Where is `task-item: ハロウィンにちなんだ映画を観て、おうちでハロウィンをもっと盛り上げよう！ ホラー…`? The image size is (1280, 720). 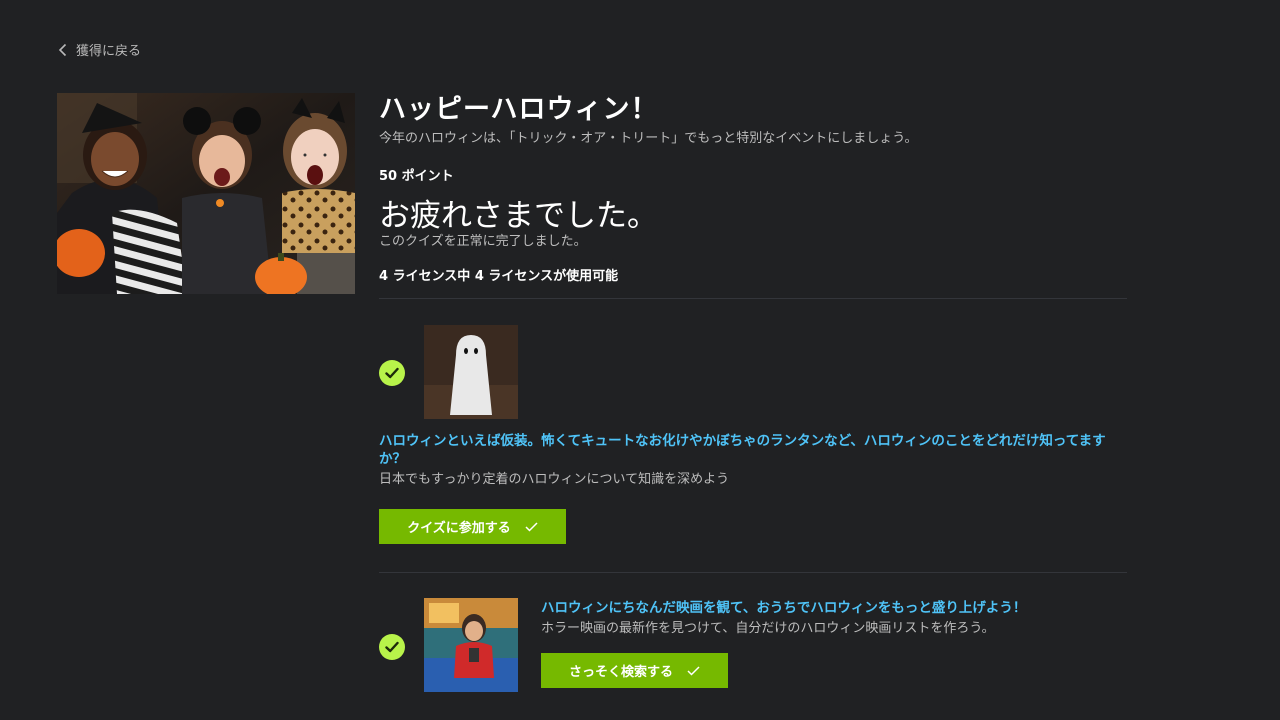 task-item: ハロウィンにちなんだ映画を観て、おうちでハロウィンをもっと盛り上げよう！ ホラー… is located at coordinates (753, 643).